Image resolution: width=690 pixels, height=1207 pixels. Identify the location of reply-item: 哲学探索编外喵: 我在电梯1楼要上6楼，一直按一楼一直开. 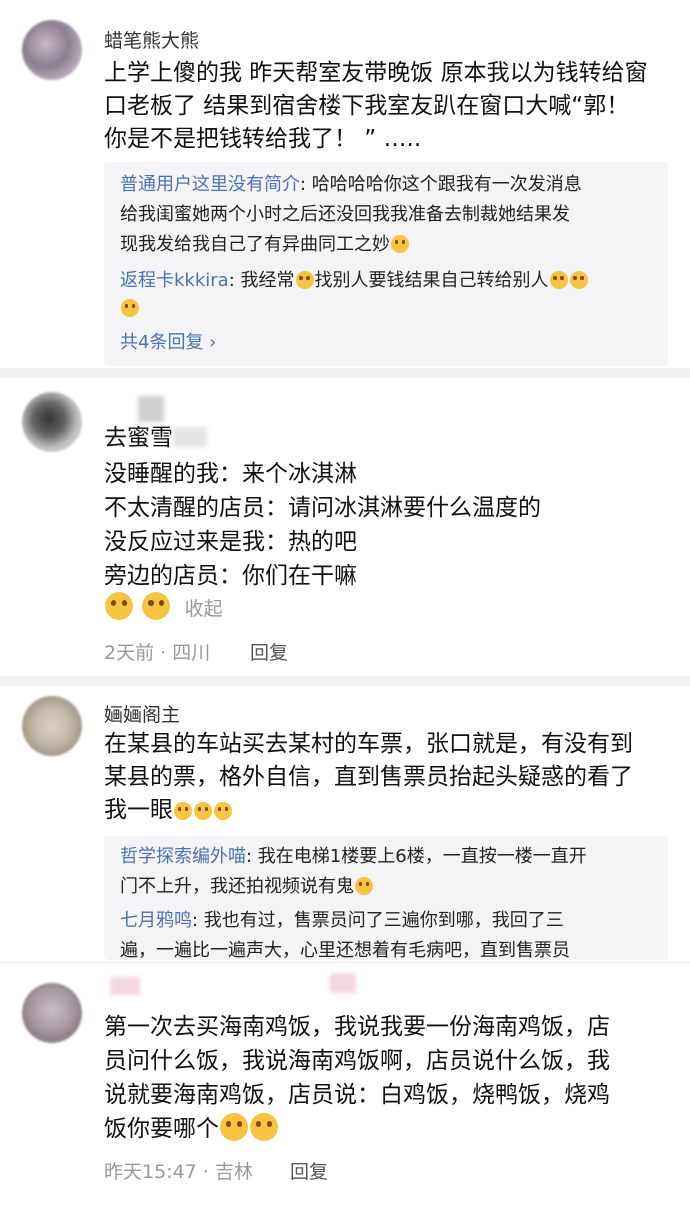
(353, 857).